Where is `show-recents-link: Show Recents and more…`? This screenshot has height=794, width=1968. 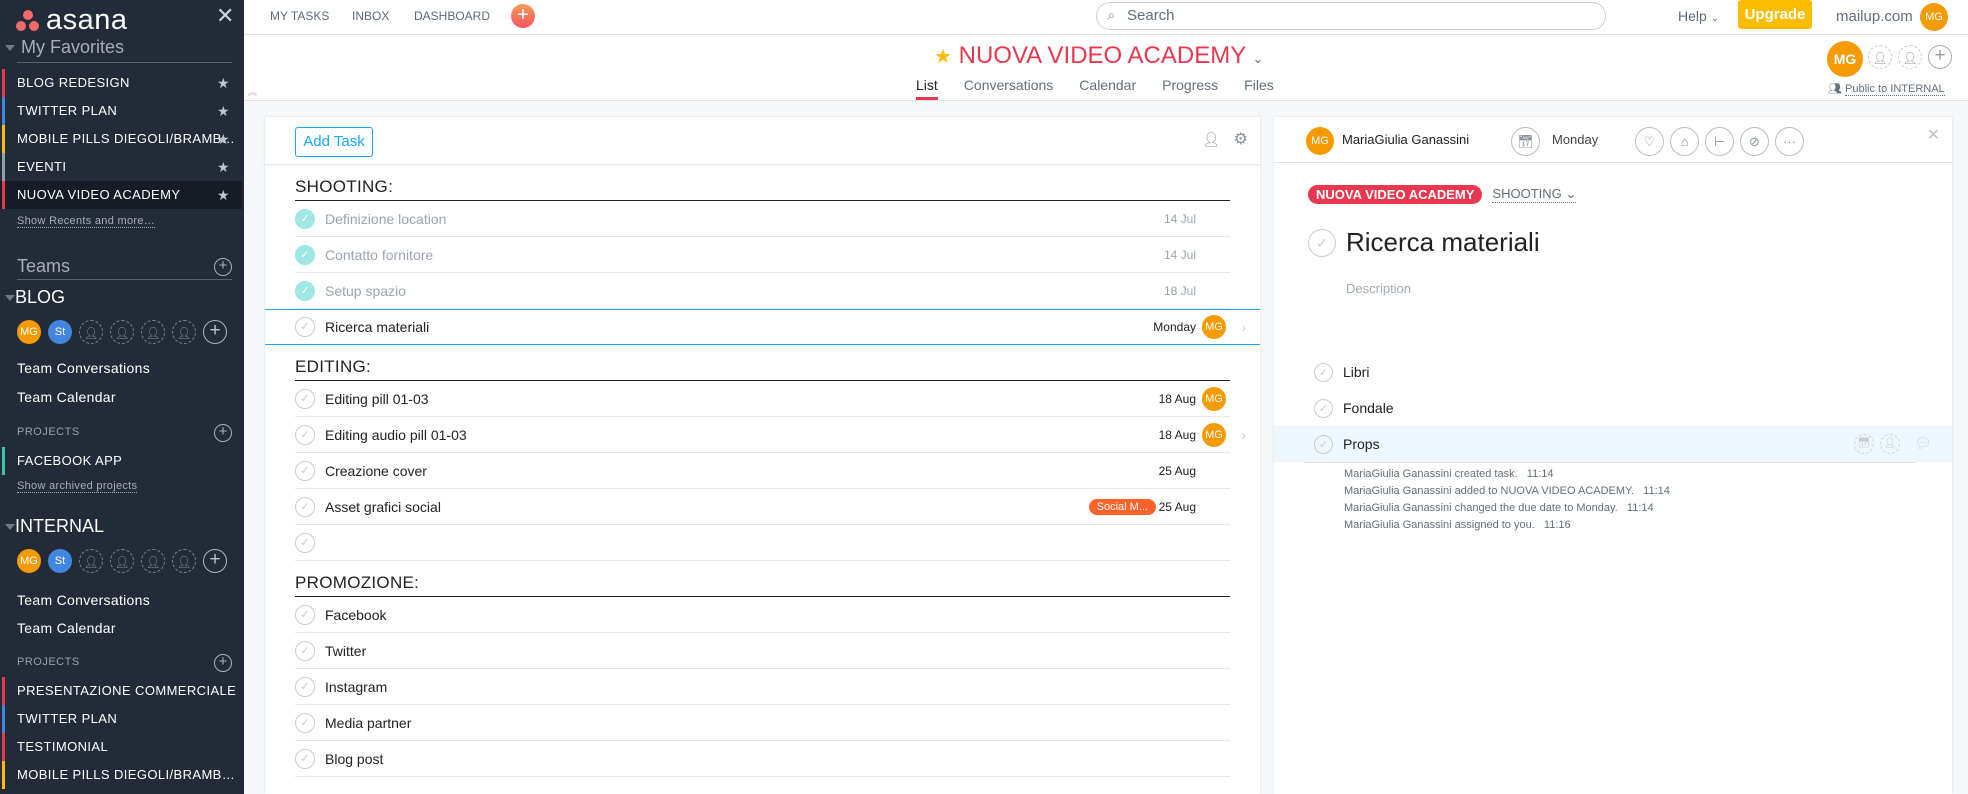
show-recents-link: Show Recents and more… is located at coordinates (86, 221).